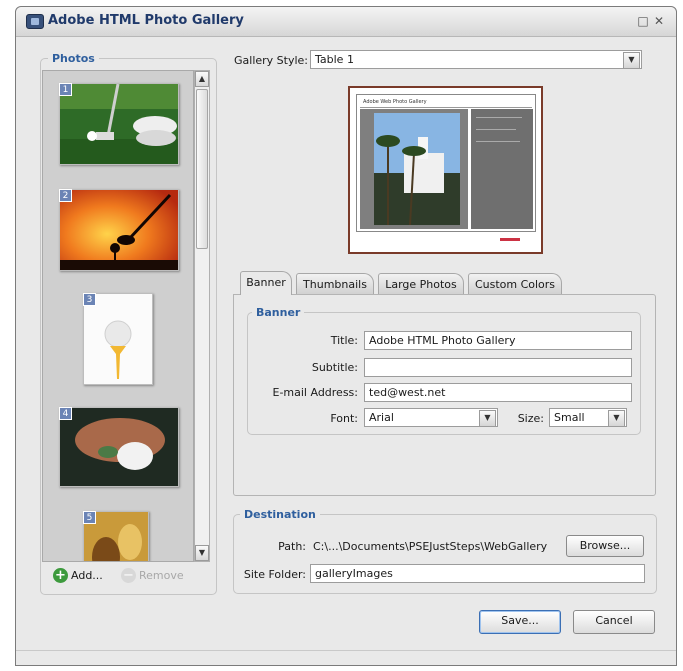 Image resolution: width=683 pixels, height=671 pixels. What do you see at coordinates (498, 367) in the screenshot?
I see `subtitle-input` at bounding box center [498, 367].